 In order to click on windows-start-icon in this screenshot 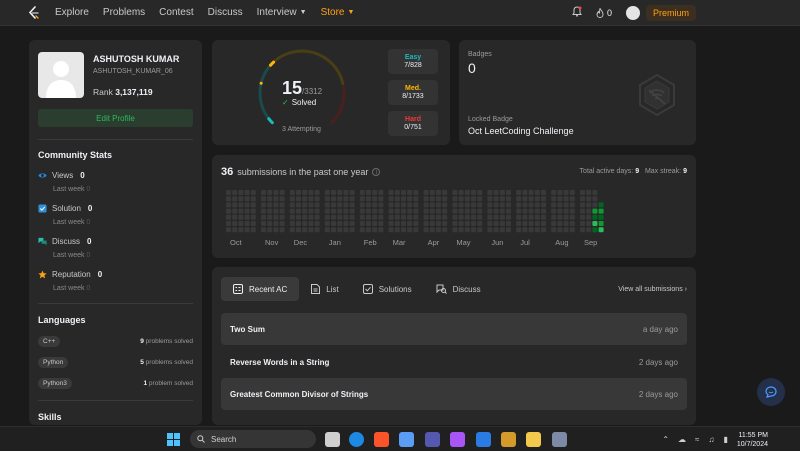, I will do `click(173, 439)`.